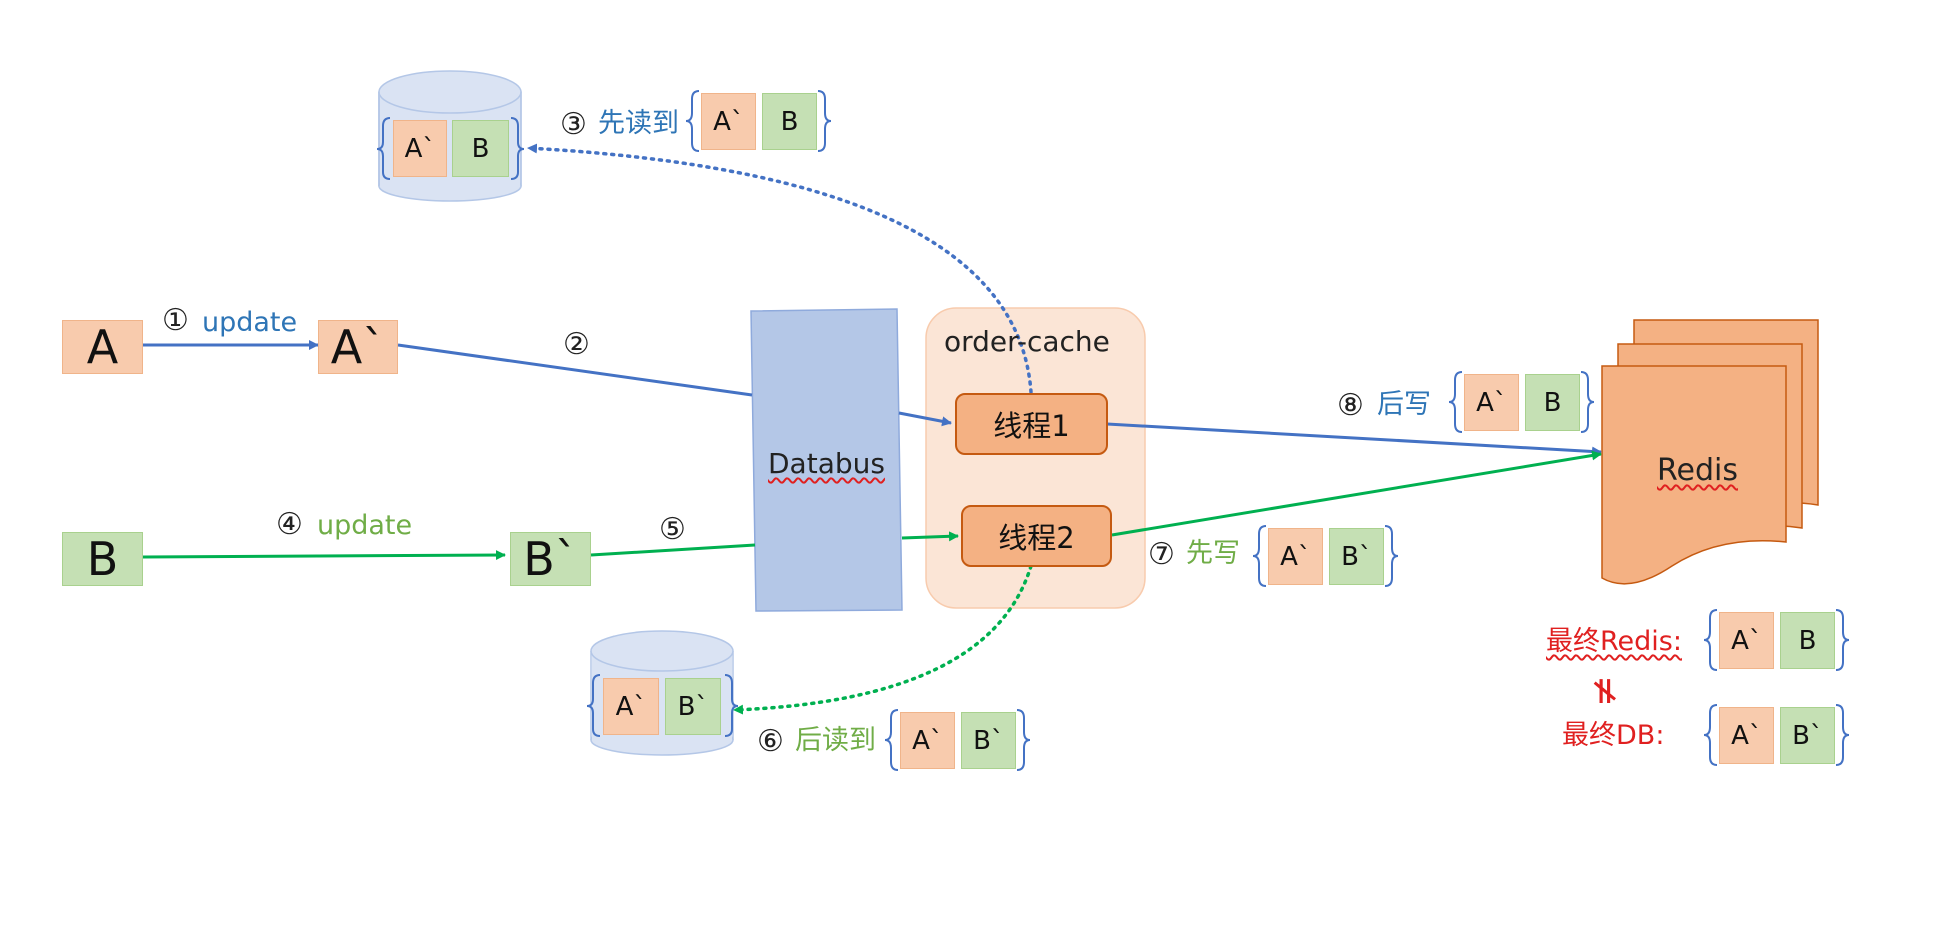  Describe the element at coordinates (1031, 424) in the screenshot. I see `thread-1: 线程1` at that location.